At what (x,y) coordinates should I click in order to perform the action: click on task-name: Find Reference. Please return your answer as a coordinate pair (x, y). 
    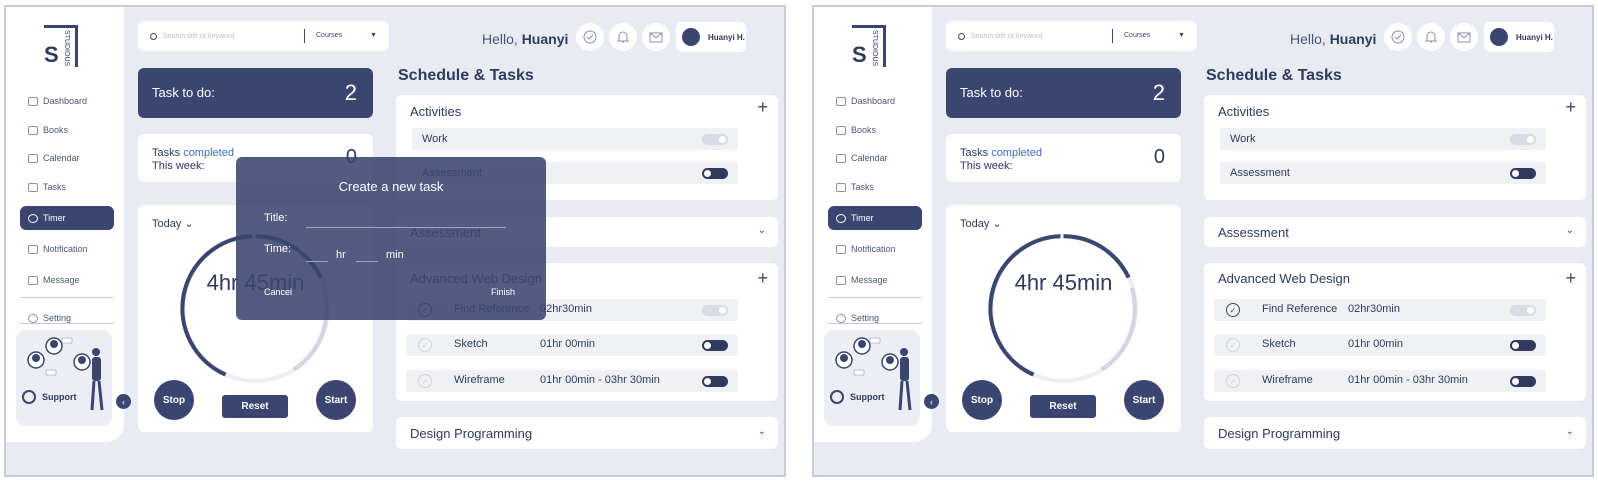
    Looking at the image, I should click on (1300, 309).